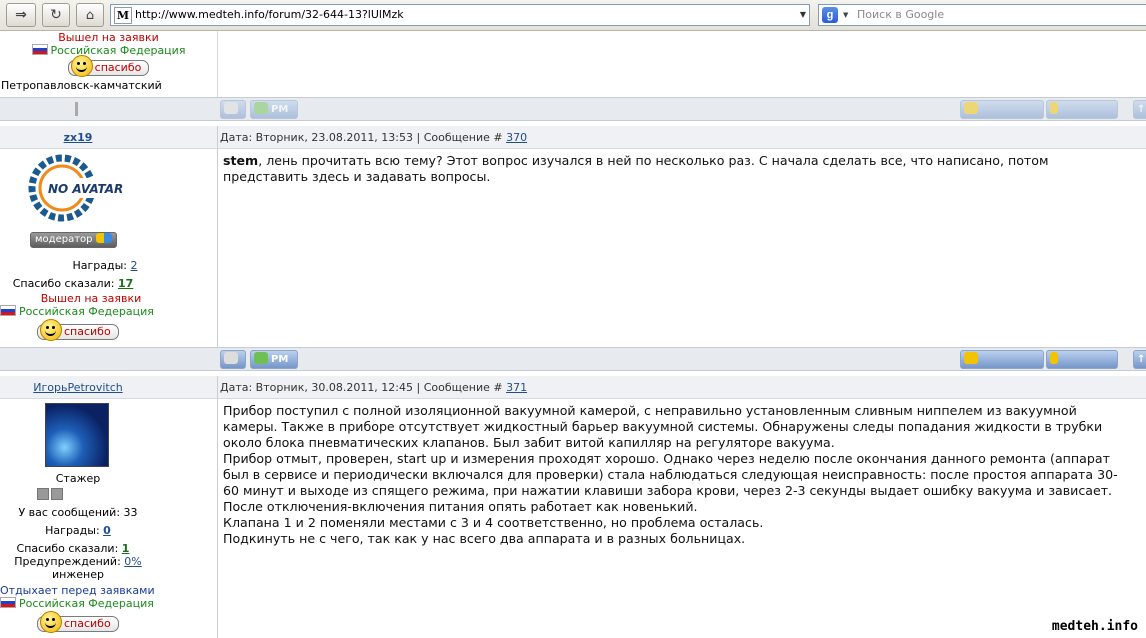  I want to click on awards-row: Награды: 2, so click(105, 265).